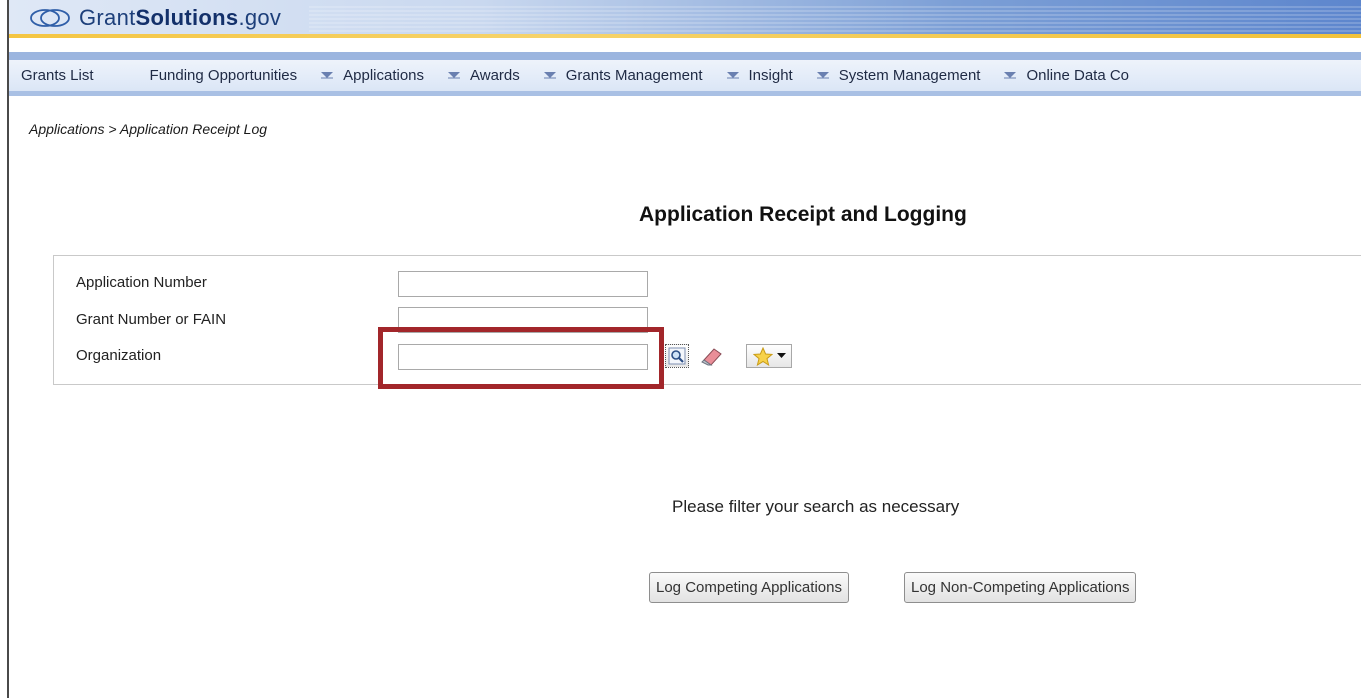  I want to click on organization-label: Organization, so click(119, 355).